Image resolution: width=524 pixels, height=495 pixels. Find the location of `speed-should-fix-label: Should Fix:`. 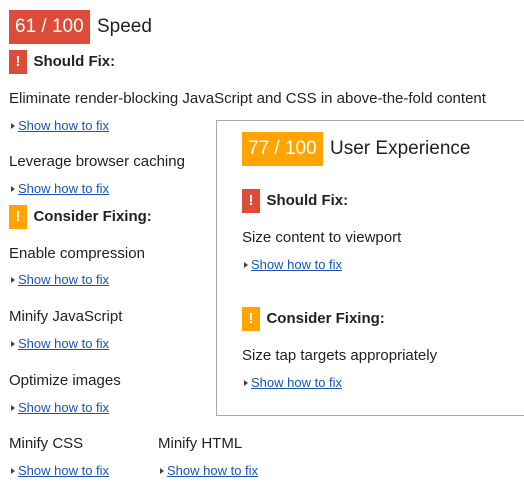

speed-should-fix-label: Should Fix: is located at coordinates (74, 61).